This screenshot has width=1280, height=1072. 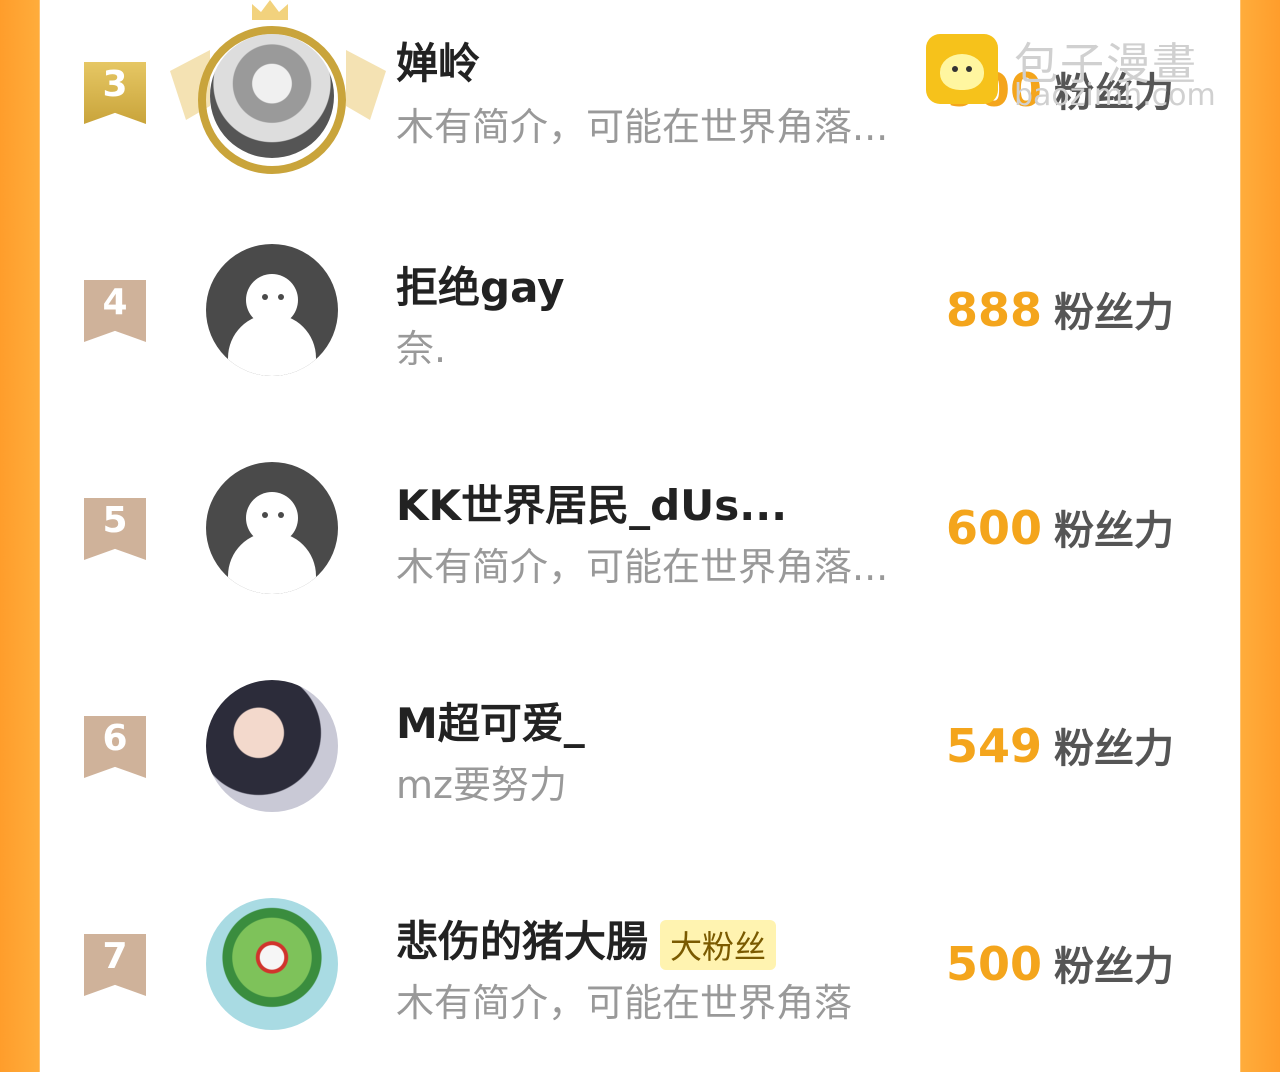 I want to click on fan-power: 500 粉丝力, so click(x=1060, y=963).